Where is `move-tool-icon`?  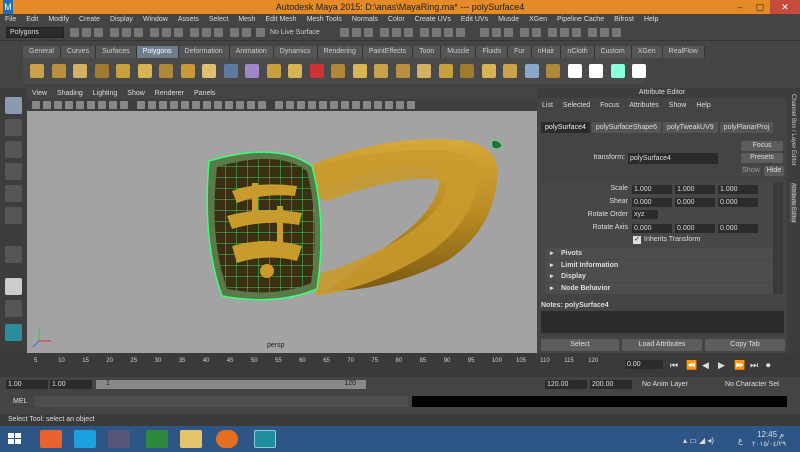 move-tool-icon is located at coordinates (13, 171).